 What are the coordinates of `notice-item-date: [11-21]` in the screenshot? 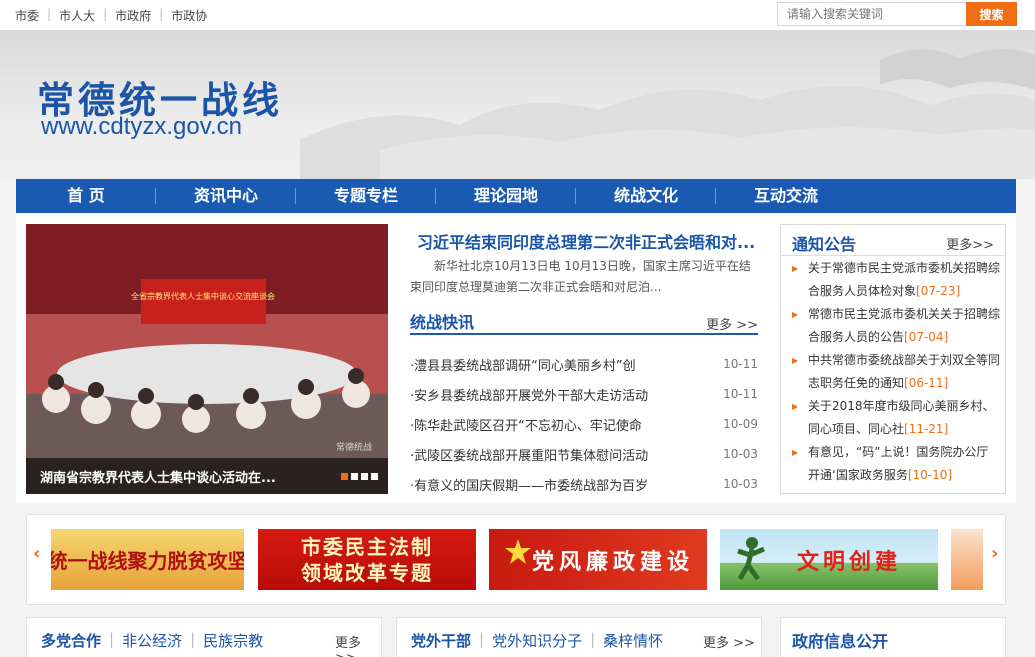 It's located at (926, 429).